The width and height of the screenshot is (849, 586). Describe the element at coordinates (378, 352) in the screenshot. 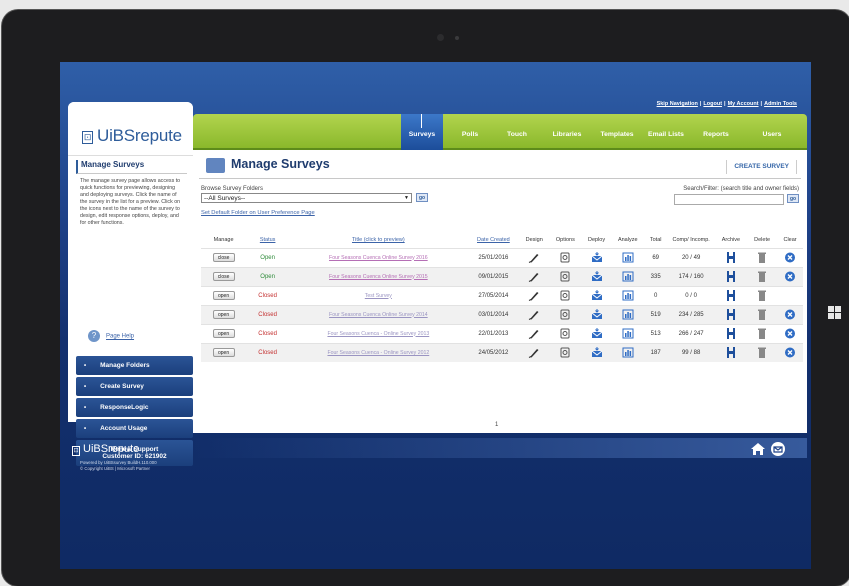

I see `survey-title-link: Four Seasons Cuenca - Online Survey 2012` at that location.